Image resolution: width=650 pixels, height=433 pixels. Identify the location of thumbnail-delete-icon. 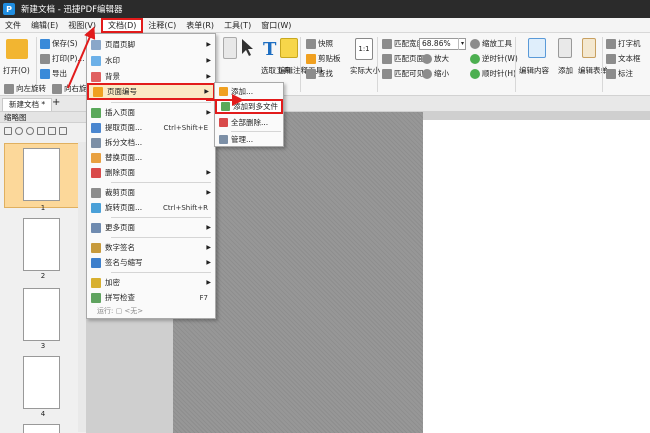
(52, 130).